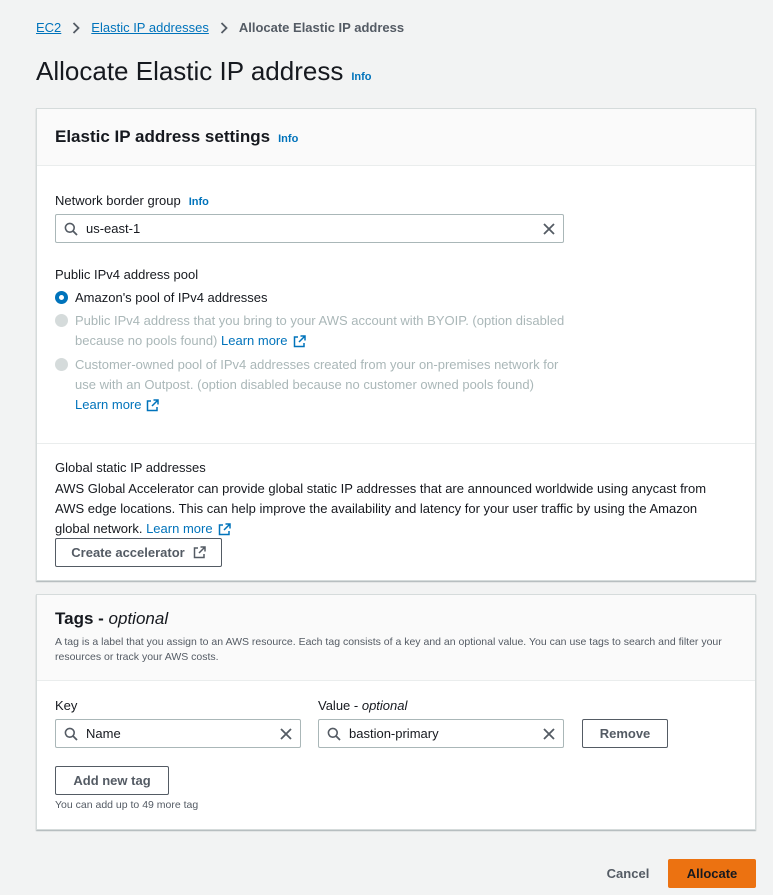 This screenshot has width=773, height=895. I want to click on add-new-tag-button: Add new tag, so click(112, 780).